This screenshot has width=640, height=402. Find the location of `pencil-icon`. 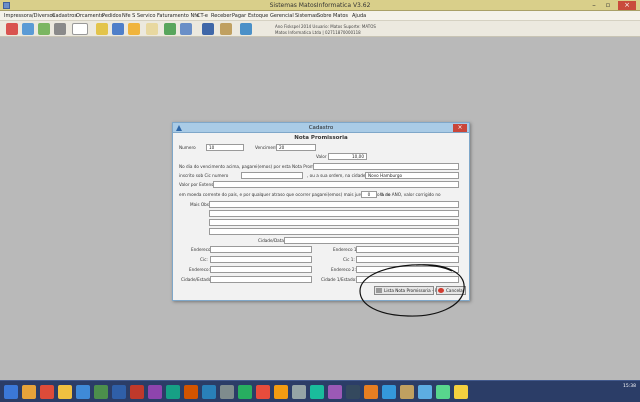

pencil-icon is located at coordinates (102, 29).